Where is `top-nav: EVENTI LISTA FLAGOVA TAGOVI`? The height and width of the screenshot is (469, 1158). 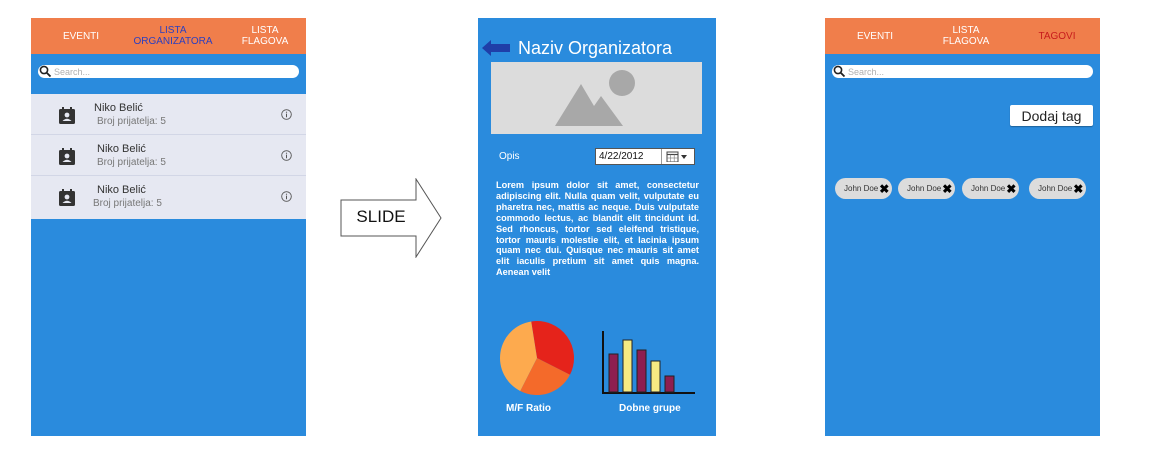 top-nav: EVENTI LISTA FLAGOVA TAGOVI is located at coordinates (962, 36).